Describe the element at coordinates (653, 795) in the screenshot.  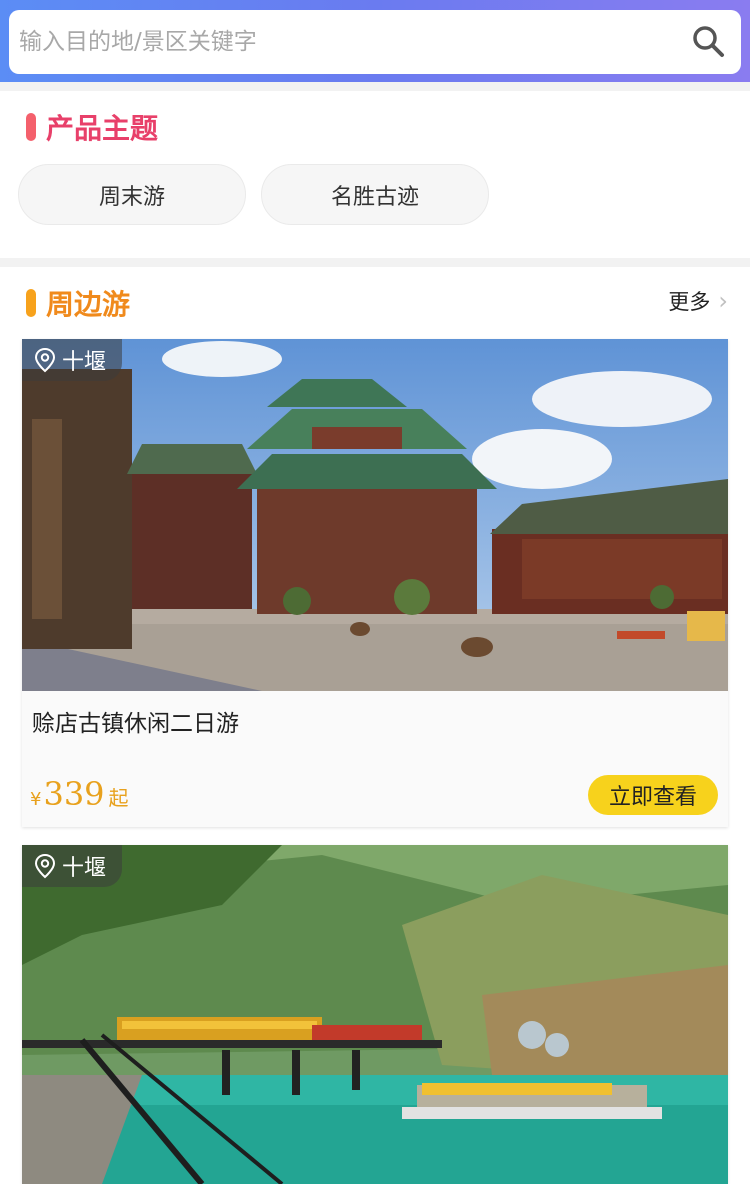
I see `view-now-button: 立即查看` at that location.